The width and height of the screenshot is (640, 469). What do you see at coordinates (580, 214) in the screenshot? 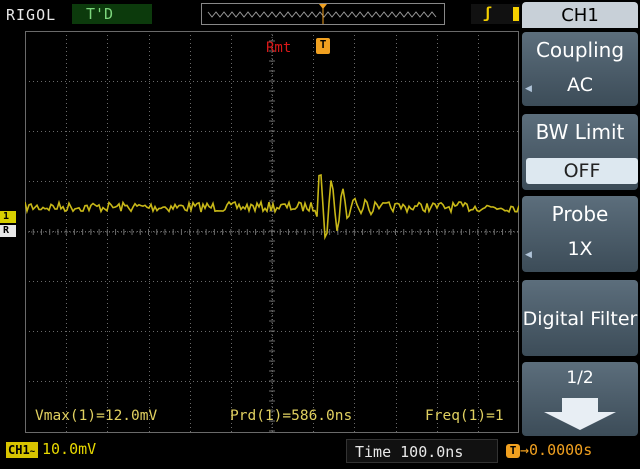
I see `probe-label: Probe` at bounding box center [580, 214].